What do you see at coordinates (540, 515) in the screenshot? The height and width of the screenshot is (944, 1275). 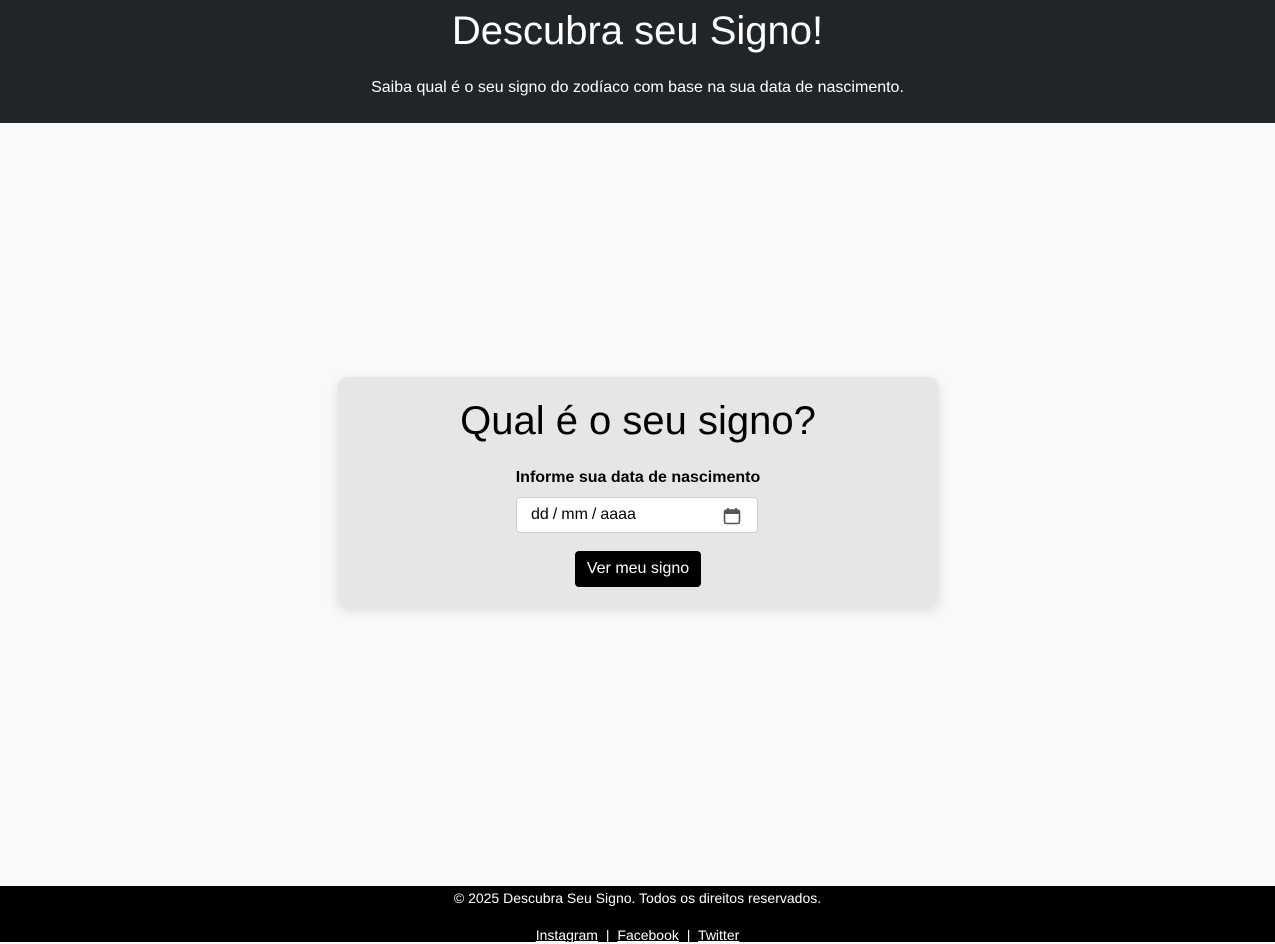 I see `date-day-segment: dd` at bounding box center [540, 515].